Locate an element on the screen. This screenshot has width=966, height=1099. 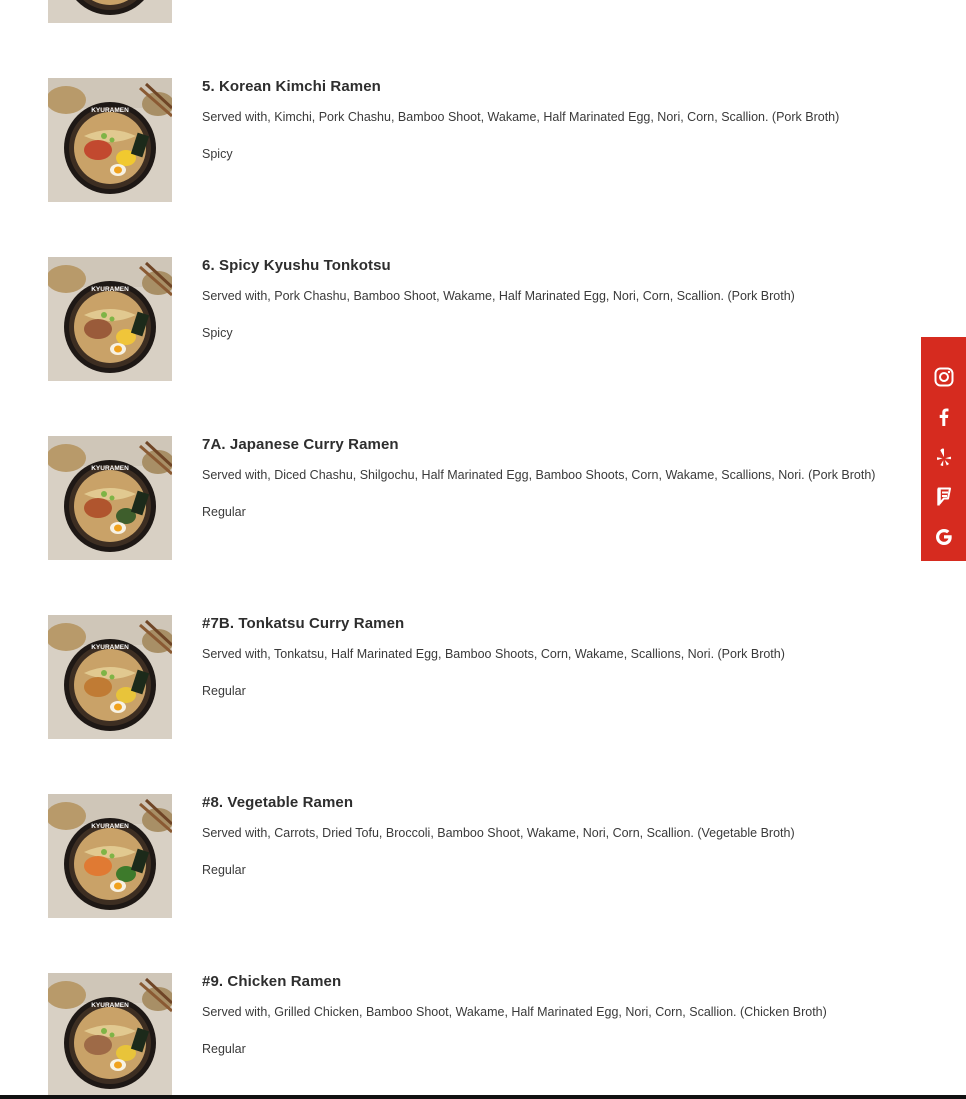
foursquare-link is located at coordinates (944, 497).